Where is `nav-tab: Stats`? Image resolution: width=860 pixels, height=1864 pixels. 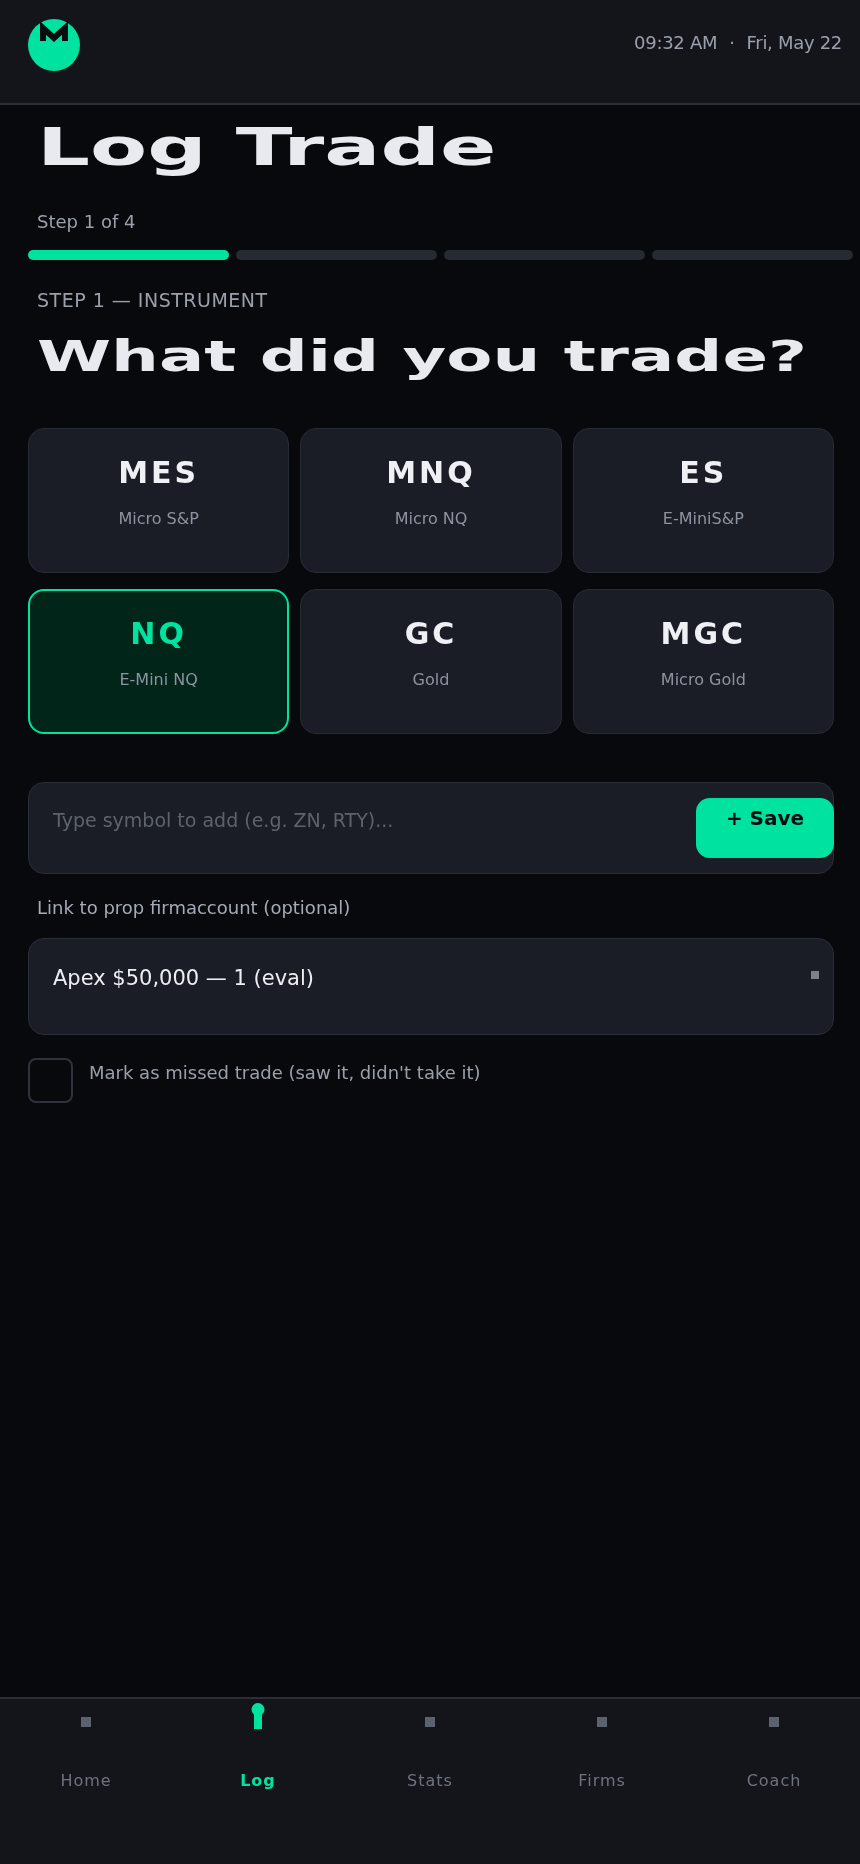 nav-tab: Stats is located at coordinates (430, 1745).